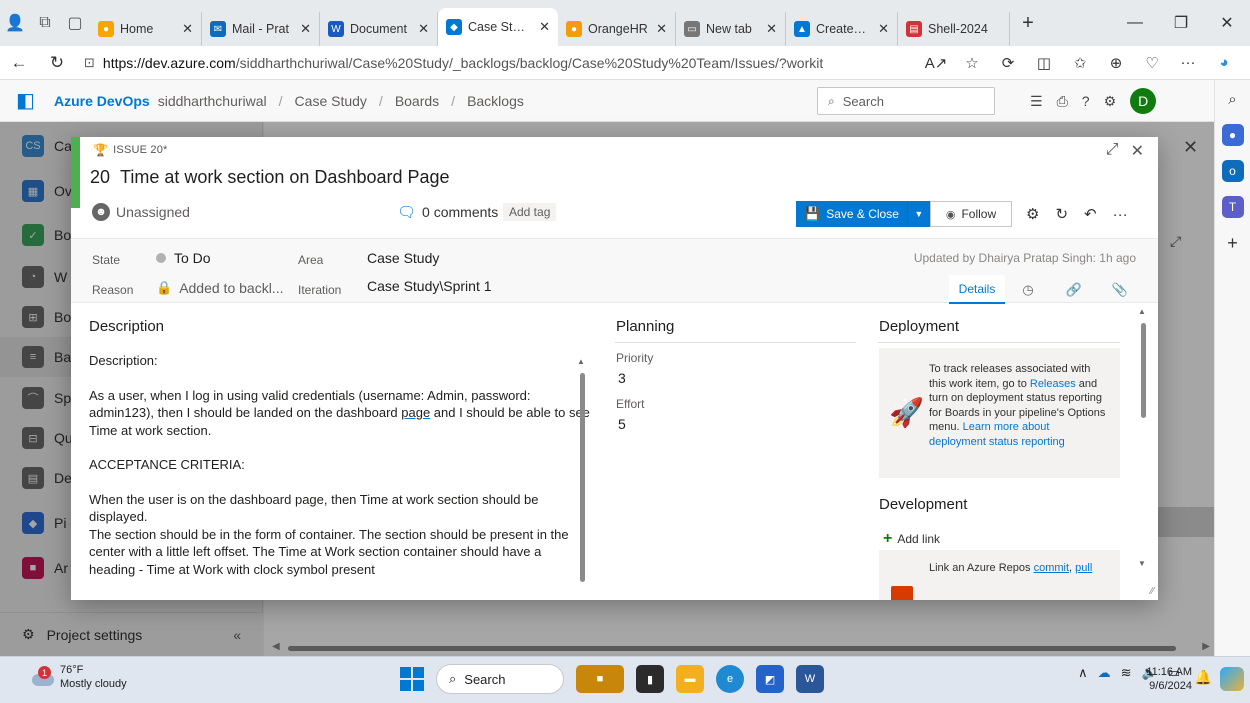 The height and width of the screenshot is (703, 1250). Describe the element at coordinates (500, 679) in the screenshot. I see `taskbar-search: ⌕ Search` at that location.